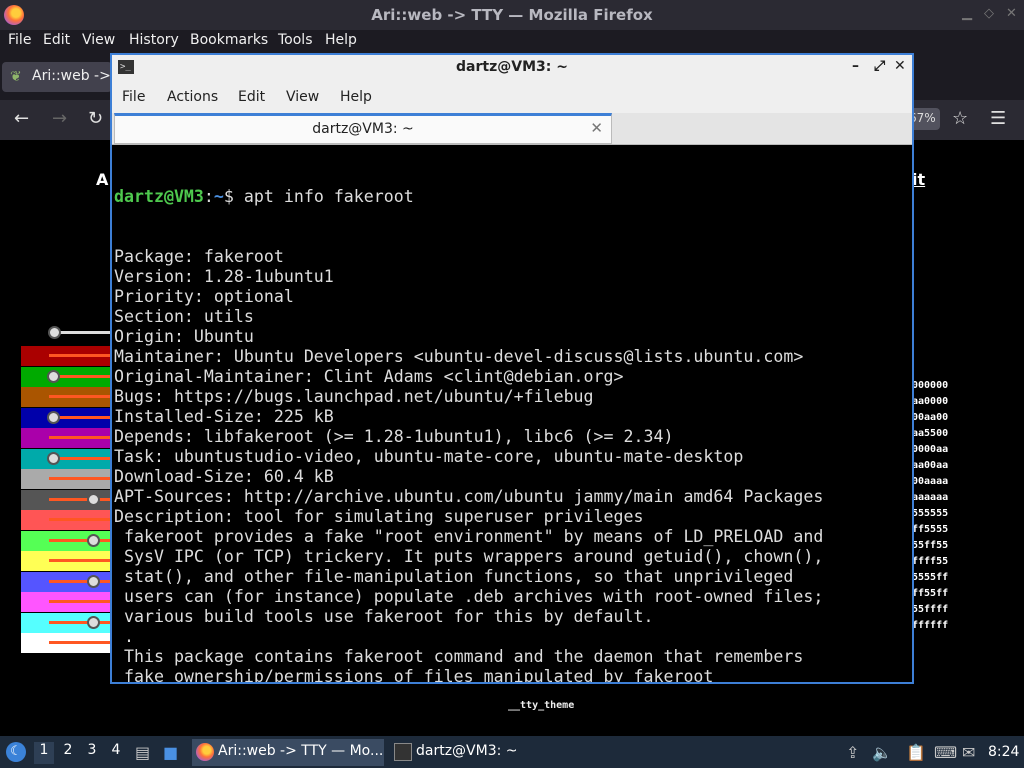  Describe the element at coordinates (930, 449) in the screenshot. I see `hex-code: 0000aa` at that location.